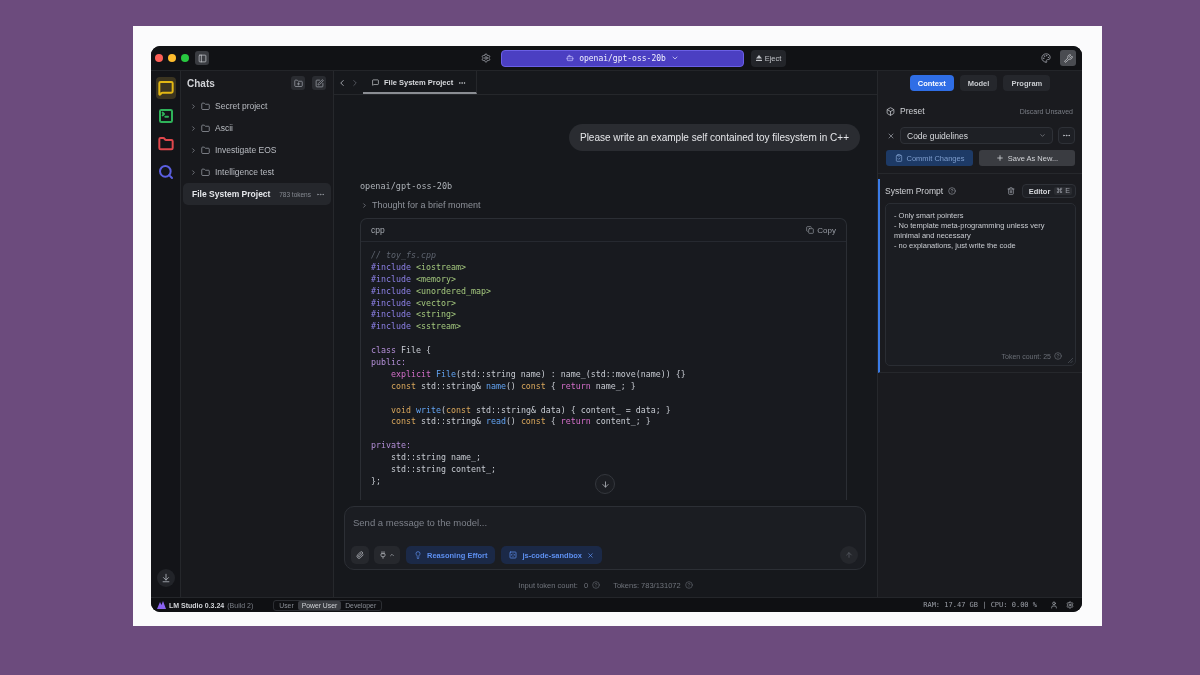 The image size is (1200, 675). What do you see at coordinates (391, 446) in the screenshot?
I see `code-line: private:` at bounding box center [391, 446].